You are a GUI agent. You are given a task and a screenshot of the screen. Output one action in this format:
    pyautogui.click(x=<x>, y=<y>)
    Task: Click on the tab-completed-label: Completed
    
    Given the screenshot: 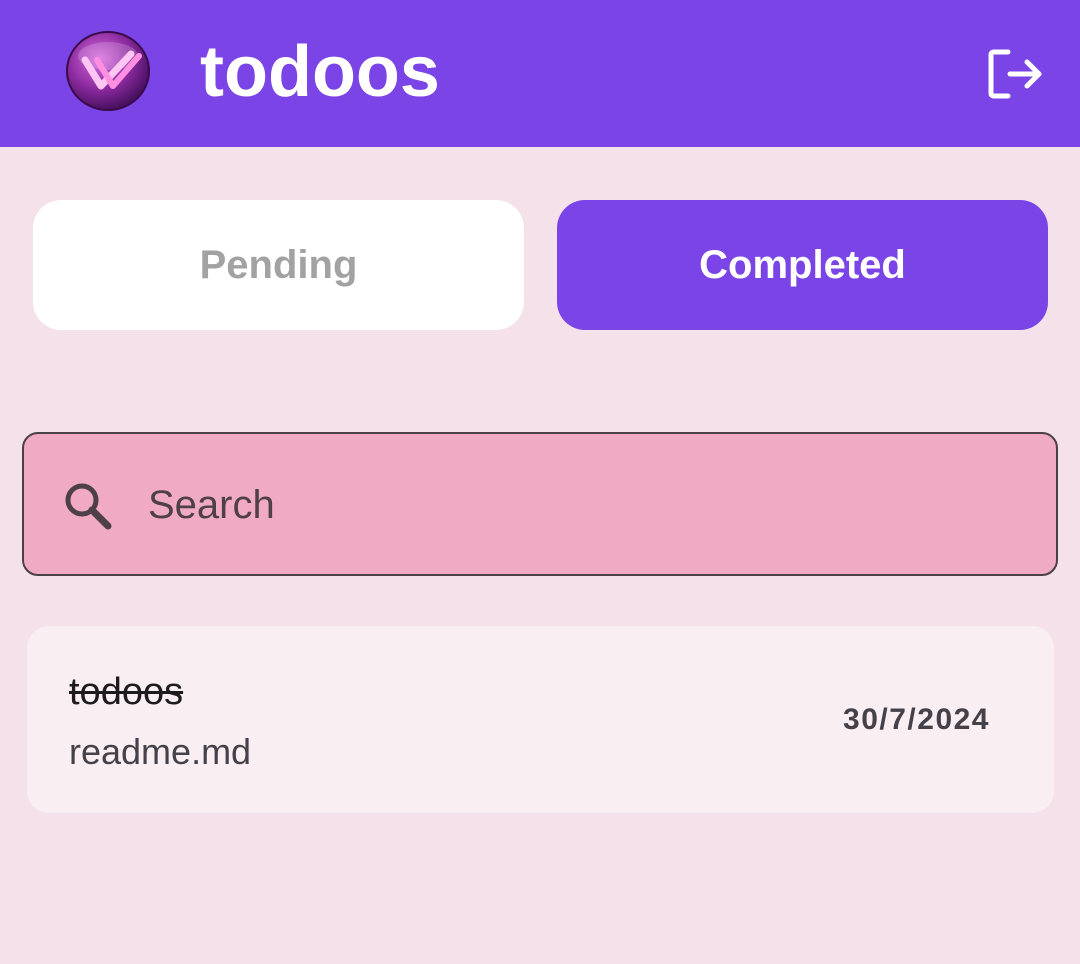 What is the action you would take?
    pyautogui.click(x=802, y=264)
    